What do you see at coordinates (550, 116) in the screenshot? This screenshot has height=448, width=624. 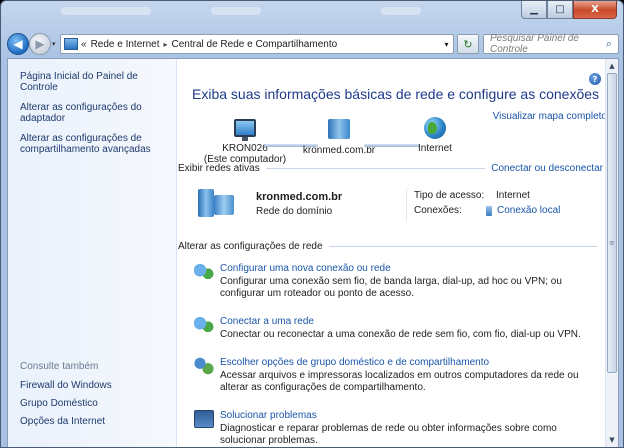 I see `view-full-map-link: Visualizar mapa completo` at bounding box center [550, 116].